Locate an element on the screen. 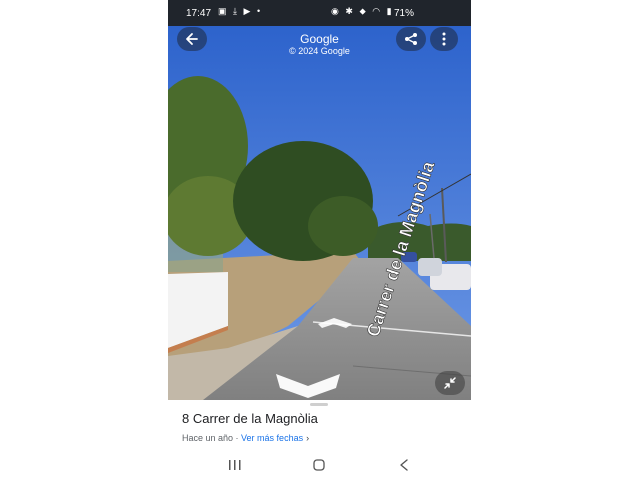 Image resolution: width=640 pixels, height=480 pixels. share-icon is located at coordinates (411, 39).